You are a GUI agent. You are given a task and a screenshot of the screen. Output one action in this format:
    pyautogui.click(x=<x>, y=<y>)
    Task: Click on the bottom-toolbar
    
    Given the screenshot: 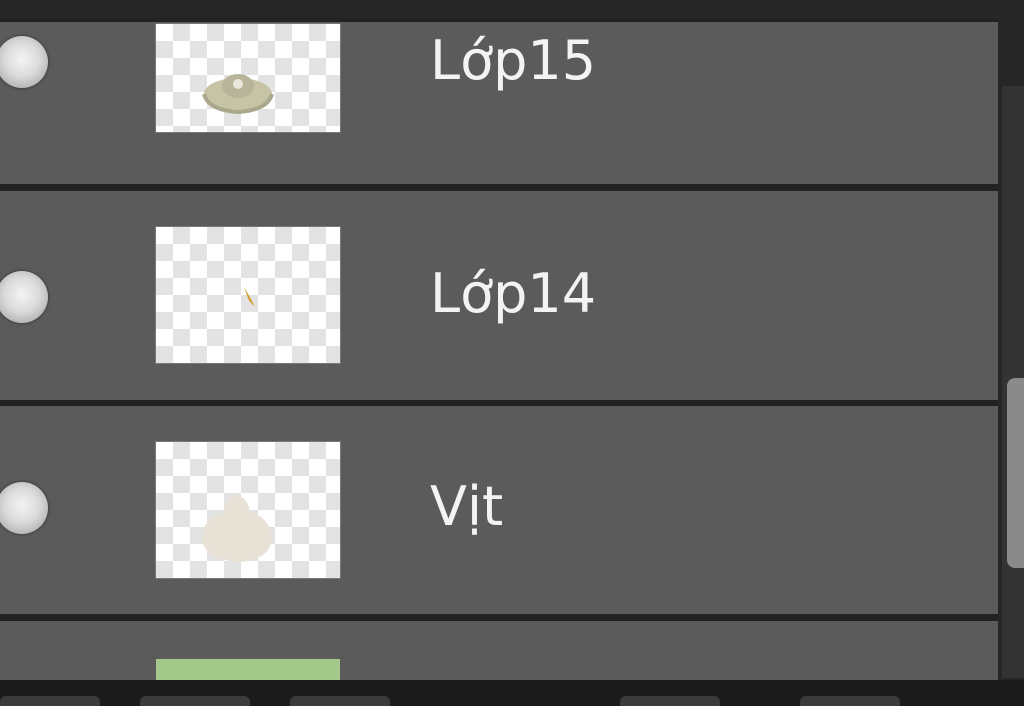 What is the action you would take?
    pyautogui.click(x=512, y=693)
    